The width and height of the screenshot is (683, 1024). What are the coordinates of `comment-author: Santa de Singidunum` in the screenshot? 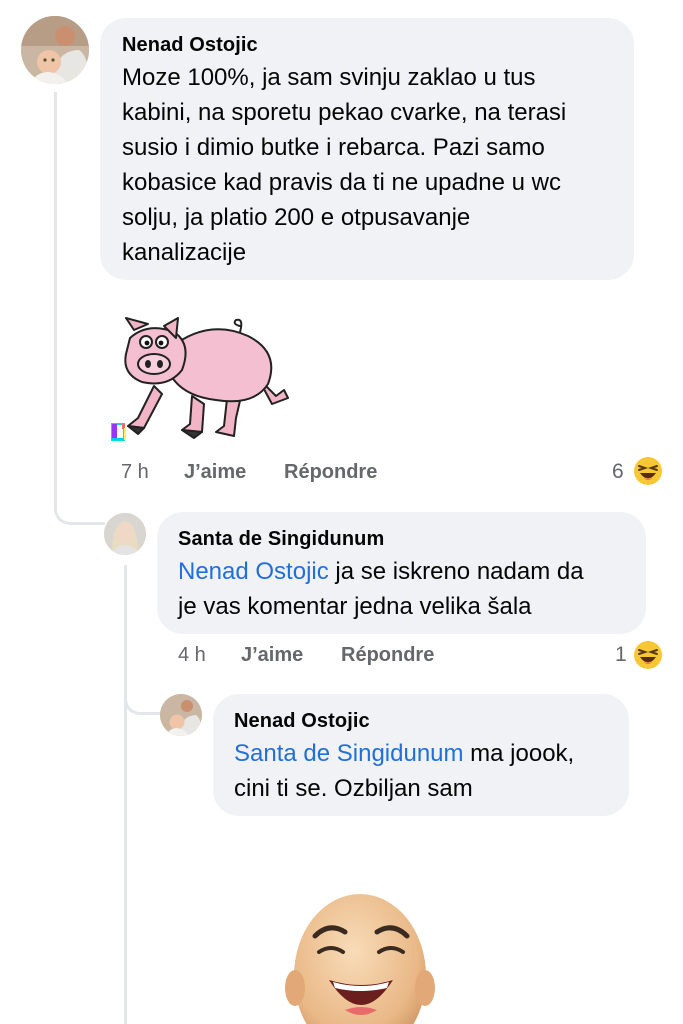 It's located at (412, 539).